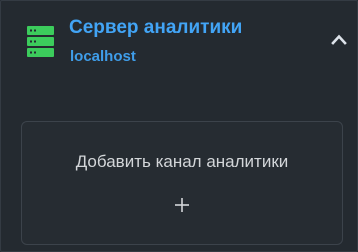 The height and width of the screenshot is (252, 358). What do you see at coordinates (156, 27) in the screenshot?
I see `server-title: Сервер аналитики` at bounding box center [156, 27].